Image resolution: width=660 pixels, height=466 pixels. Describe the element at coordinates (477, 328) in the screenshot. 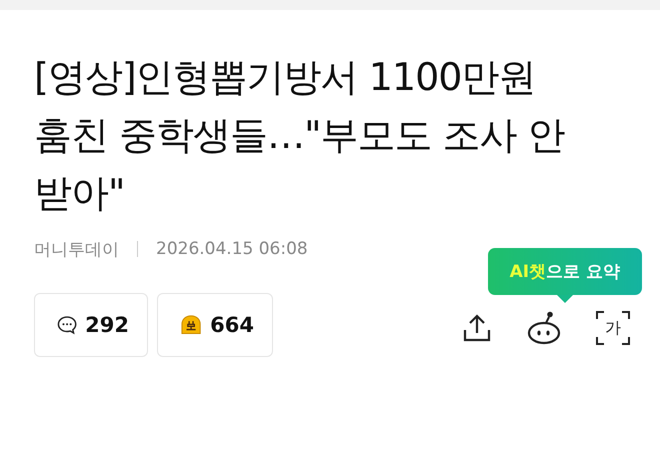

I see `share-icon` at that location.